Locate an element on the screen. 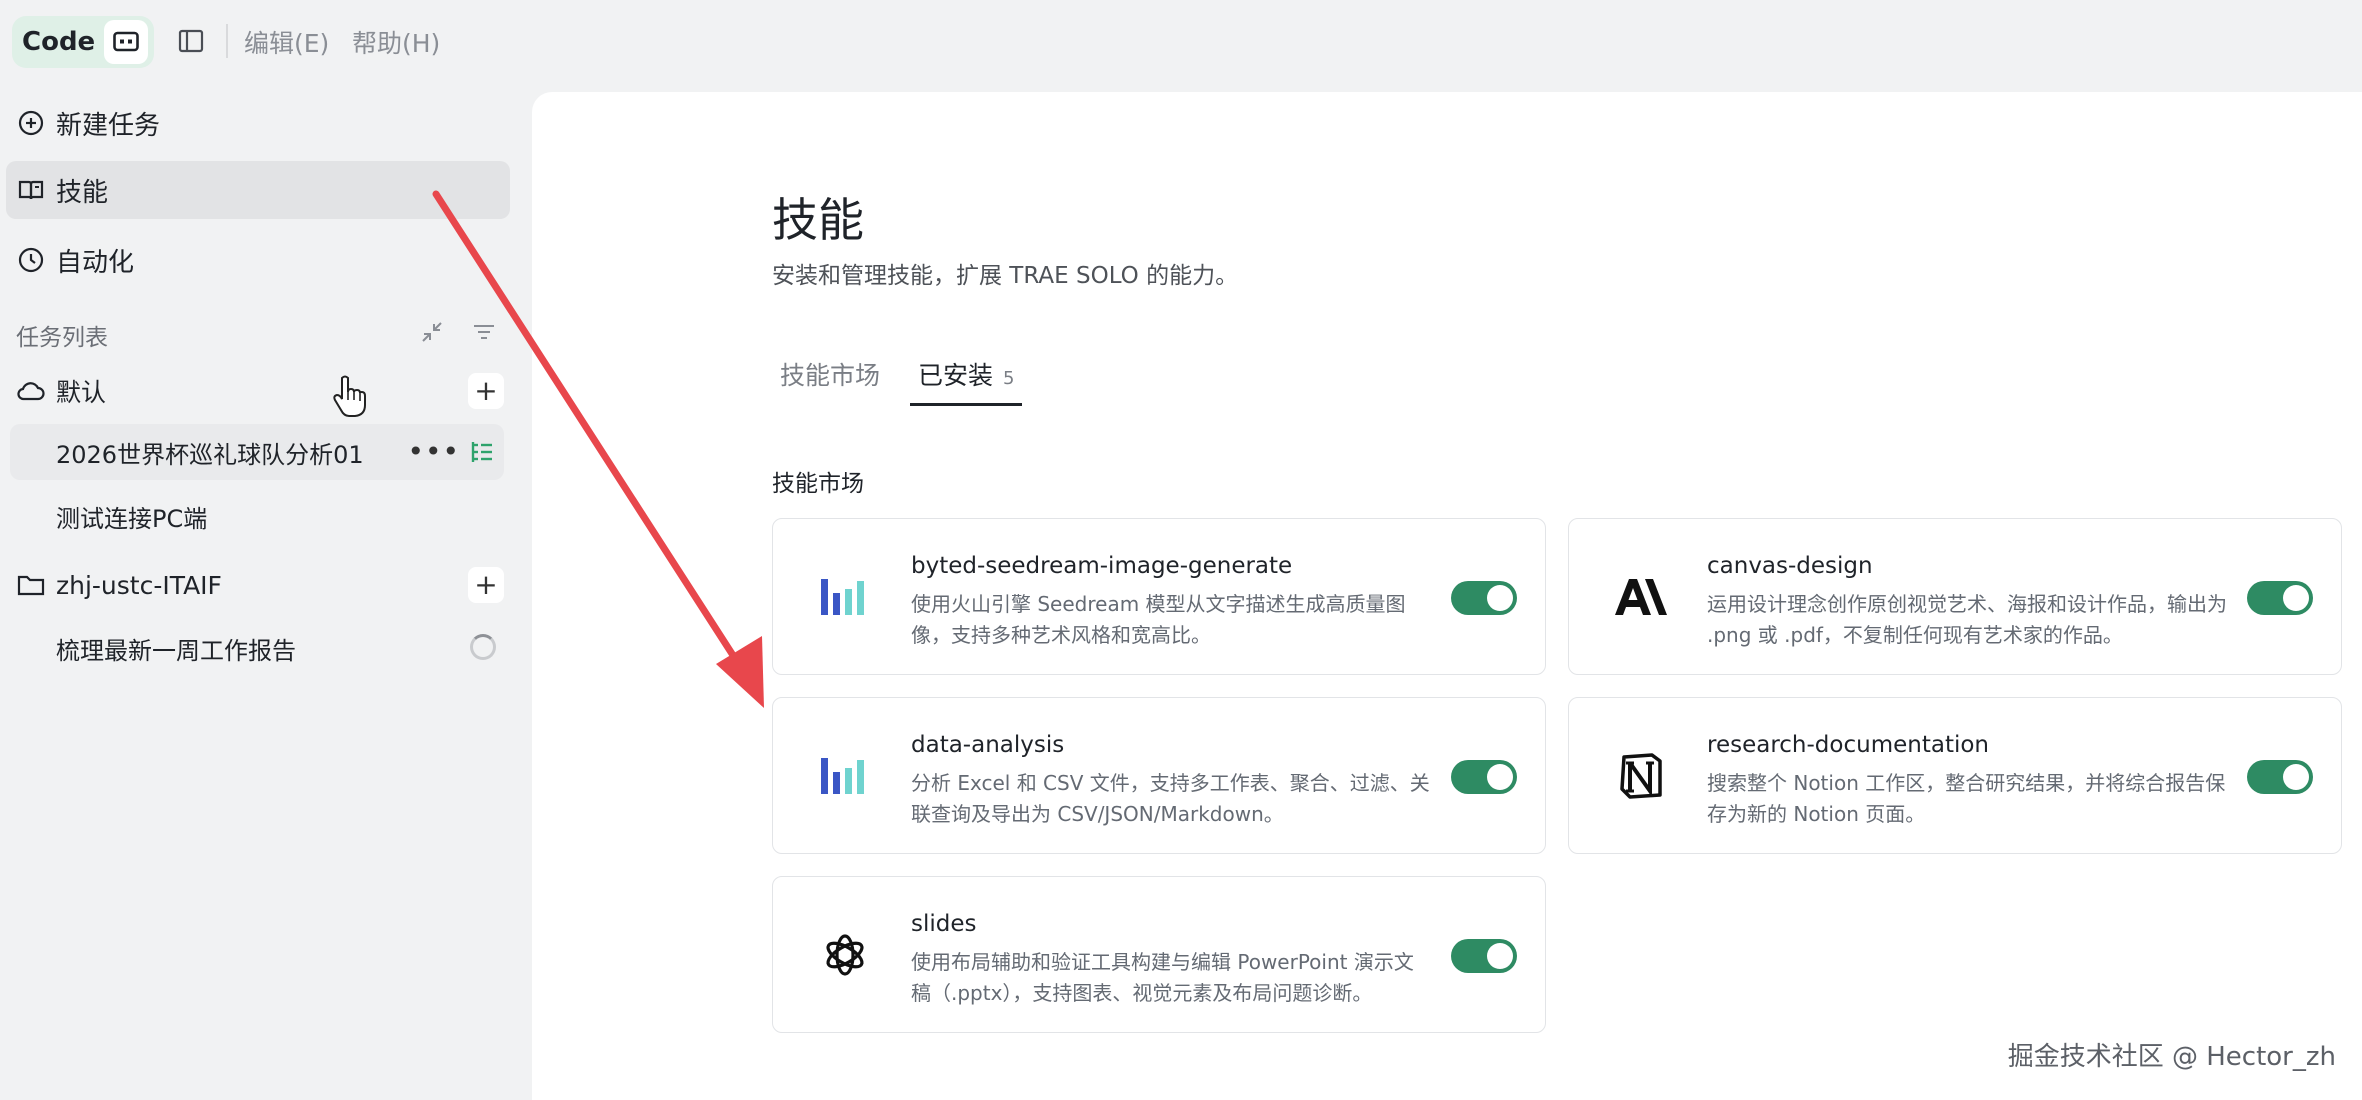  nav-skills-label: 技能 is located at coordinates (82, 192).